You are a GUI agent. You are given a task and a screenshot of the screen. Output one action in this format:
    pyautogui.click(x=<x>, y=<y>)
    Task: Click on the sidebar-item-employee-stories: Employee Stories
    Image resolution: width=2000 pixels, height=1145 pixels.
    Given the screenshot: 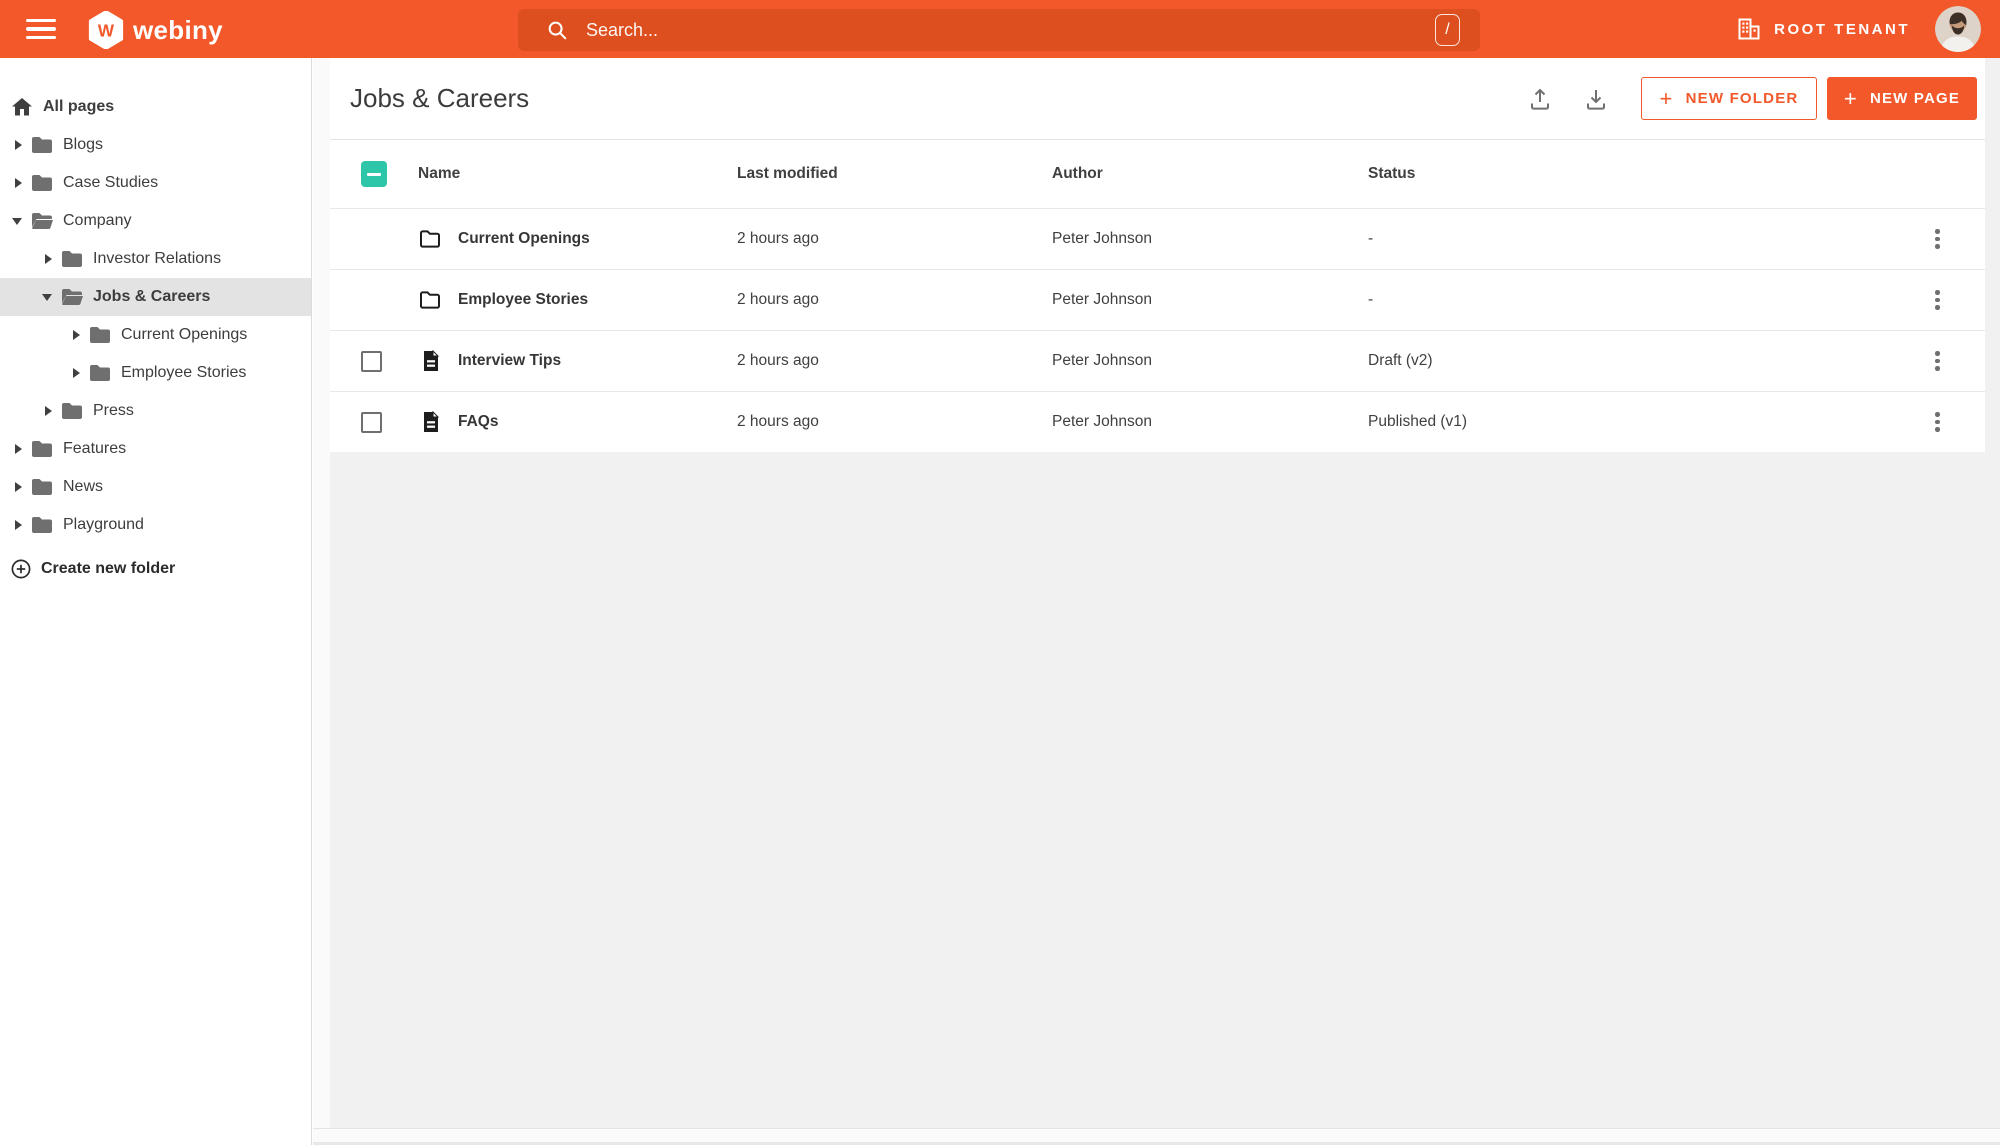 What is the action you would take?
    pyautogui.click(x=155, y=373)
    